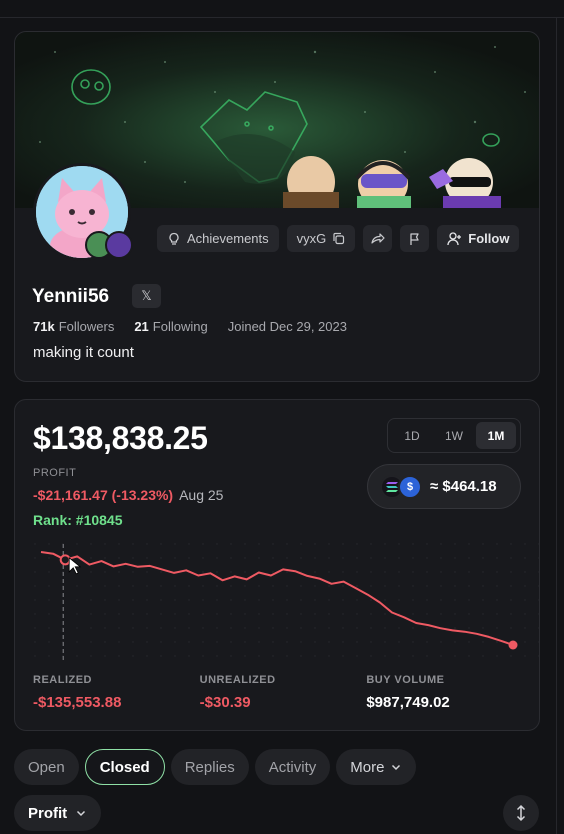  Describe the element at coordinates (58, 813) in the screenshot. I see `sort-dropdown: Profit` at that location.